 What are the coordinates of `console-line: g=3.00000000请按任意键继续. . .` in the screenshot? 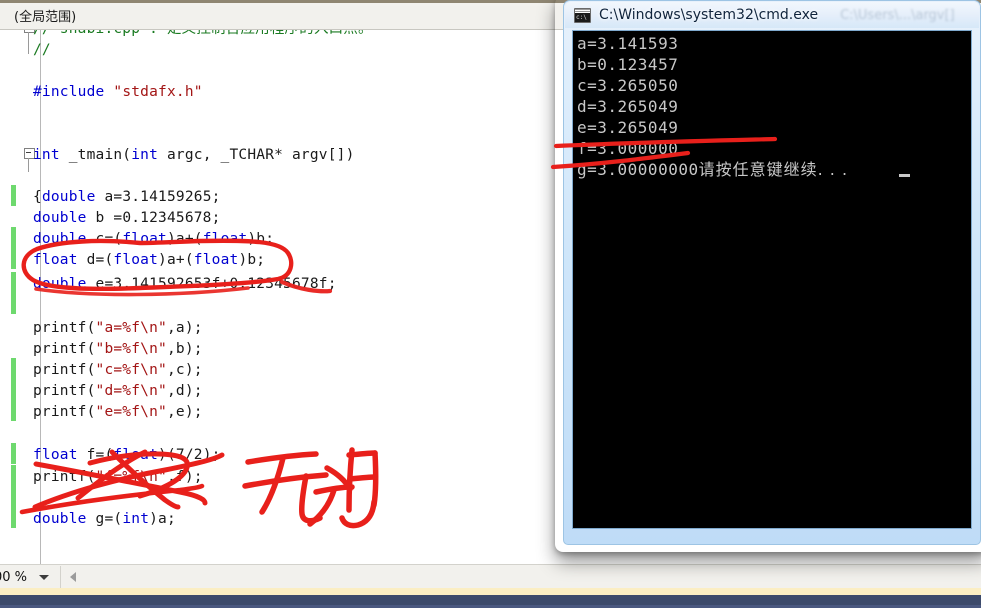 It's located at (713, 169).